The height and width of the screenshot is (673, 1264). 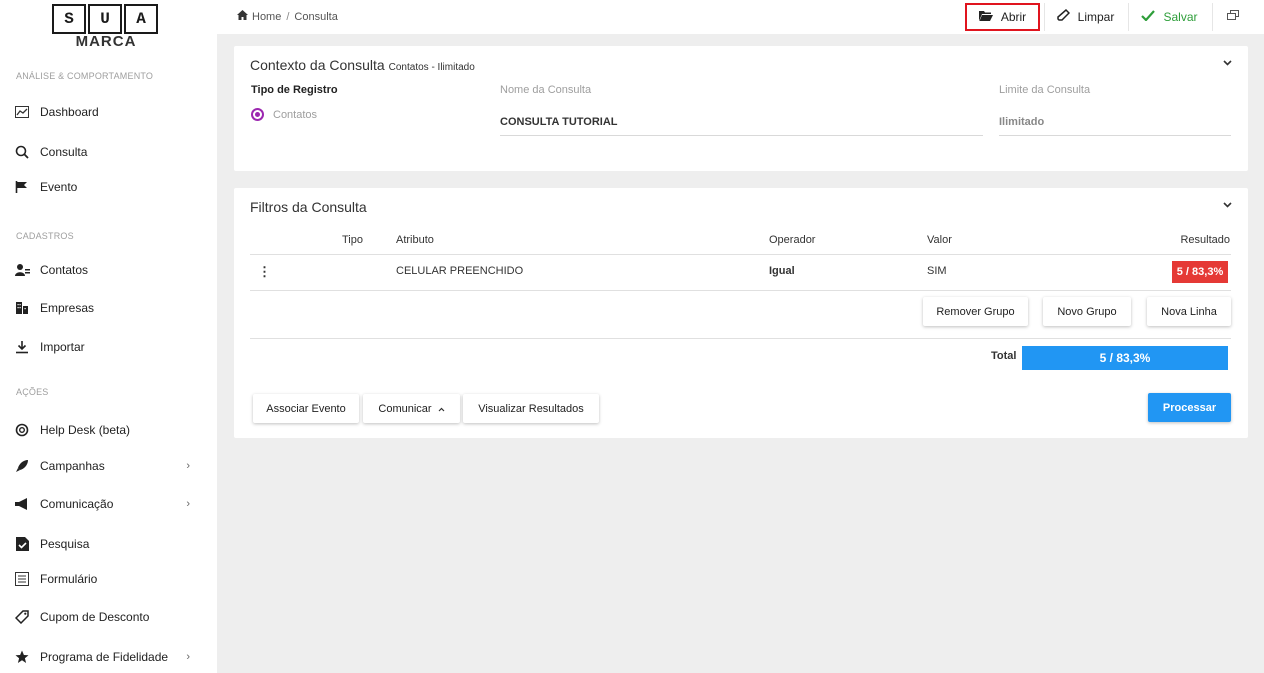 I want to click on brand-logo: S U A MARCA, so click(x=106, y=27).